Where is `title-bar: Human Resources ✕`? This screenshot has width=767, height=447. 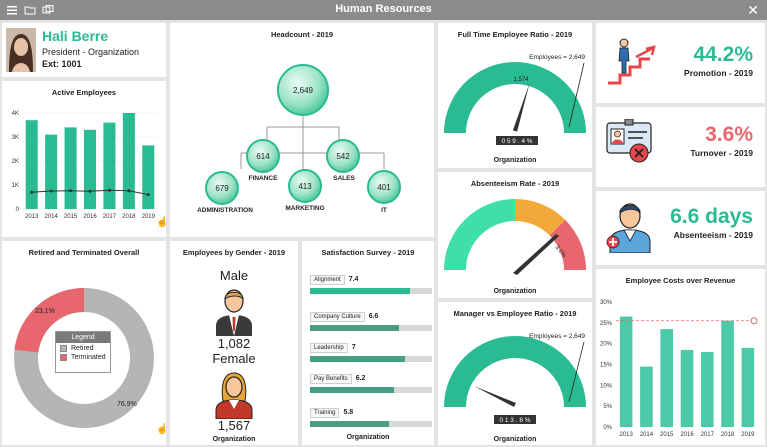 title-bar: Human Resources ✕ is located at coordinates (383, 10).